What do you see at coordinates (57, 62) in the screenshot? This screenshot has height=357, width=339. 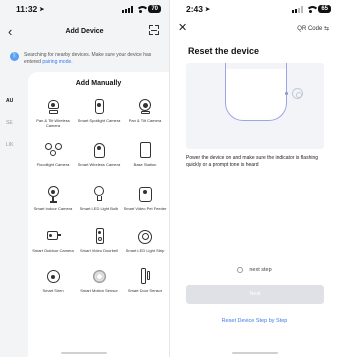 I see `pairing-mode-link: pairing mode.` at bounding box center [57, 62].